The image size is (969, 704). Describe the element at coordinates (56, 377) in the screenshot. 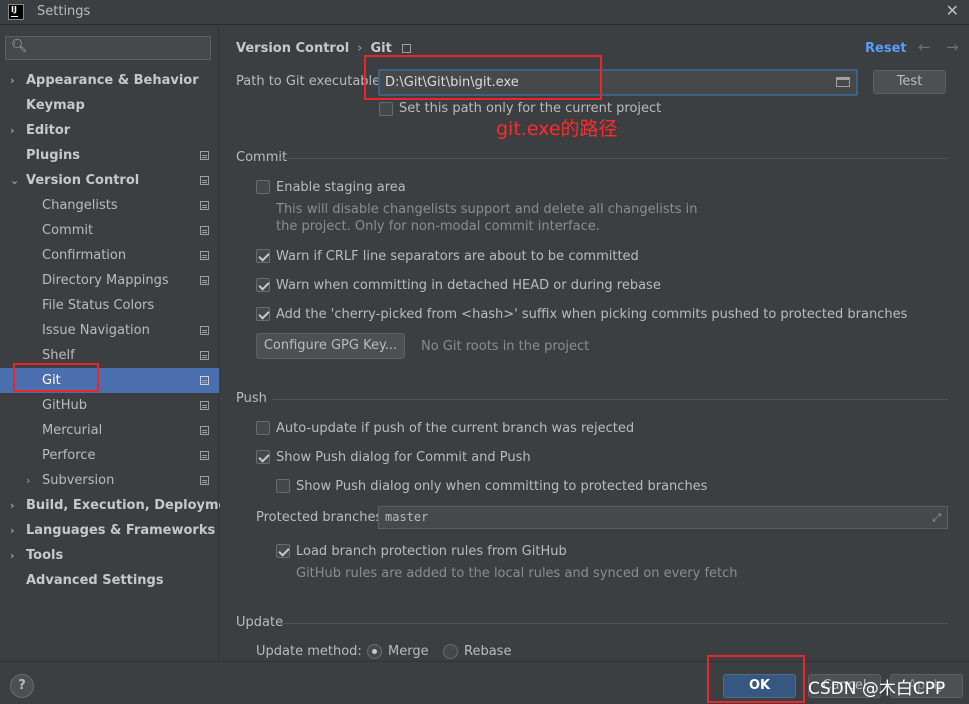

I see `annotation-box-git-item` at that location.